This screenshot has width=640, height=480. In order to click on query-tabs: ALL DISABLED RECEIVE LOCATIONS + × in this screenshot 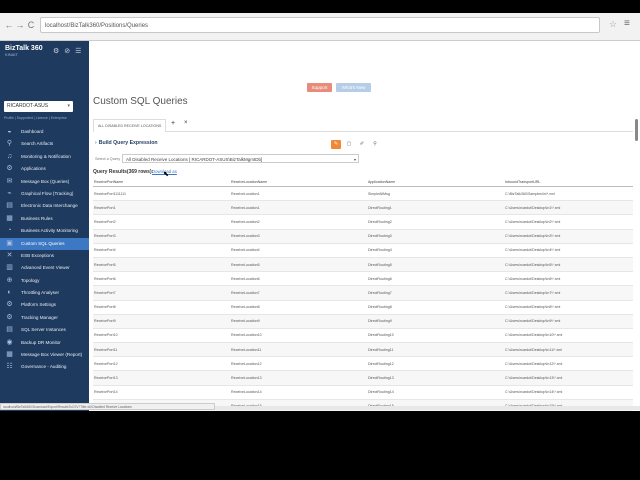, I will do `click(363, 125)`.